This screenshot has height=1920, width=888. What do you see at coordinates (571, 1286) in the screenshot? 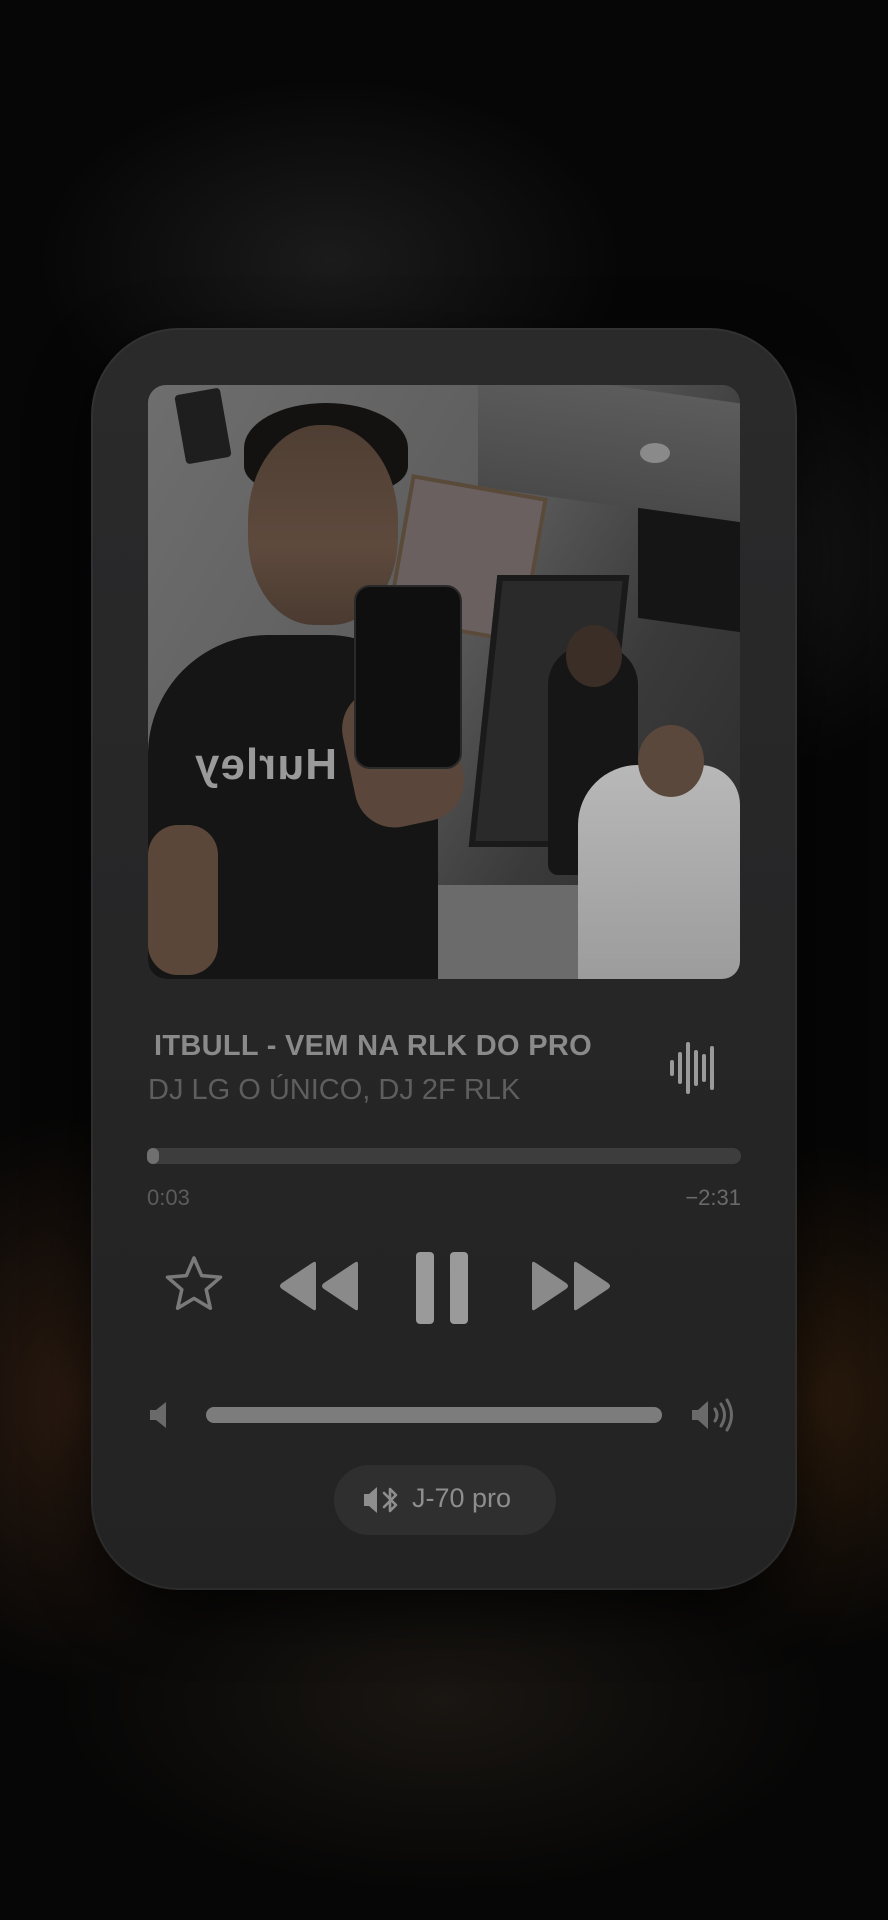
I see `fast-forward-icon` at bounding box center [571, 1286].